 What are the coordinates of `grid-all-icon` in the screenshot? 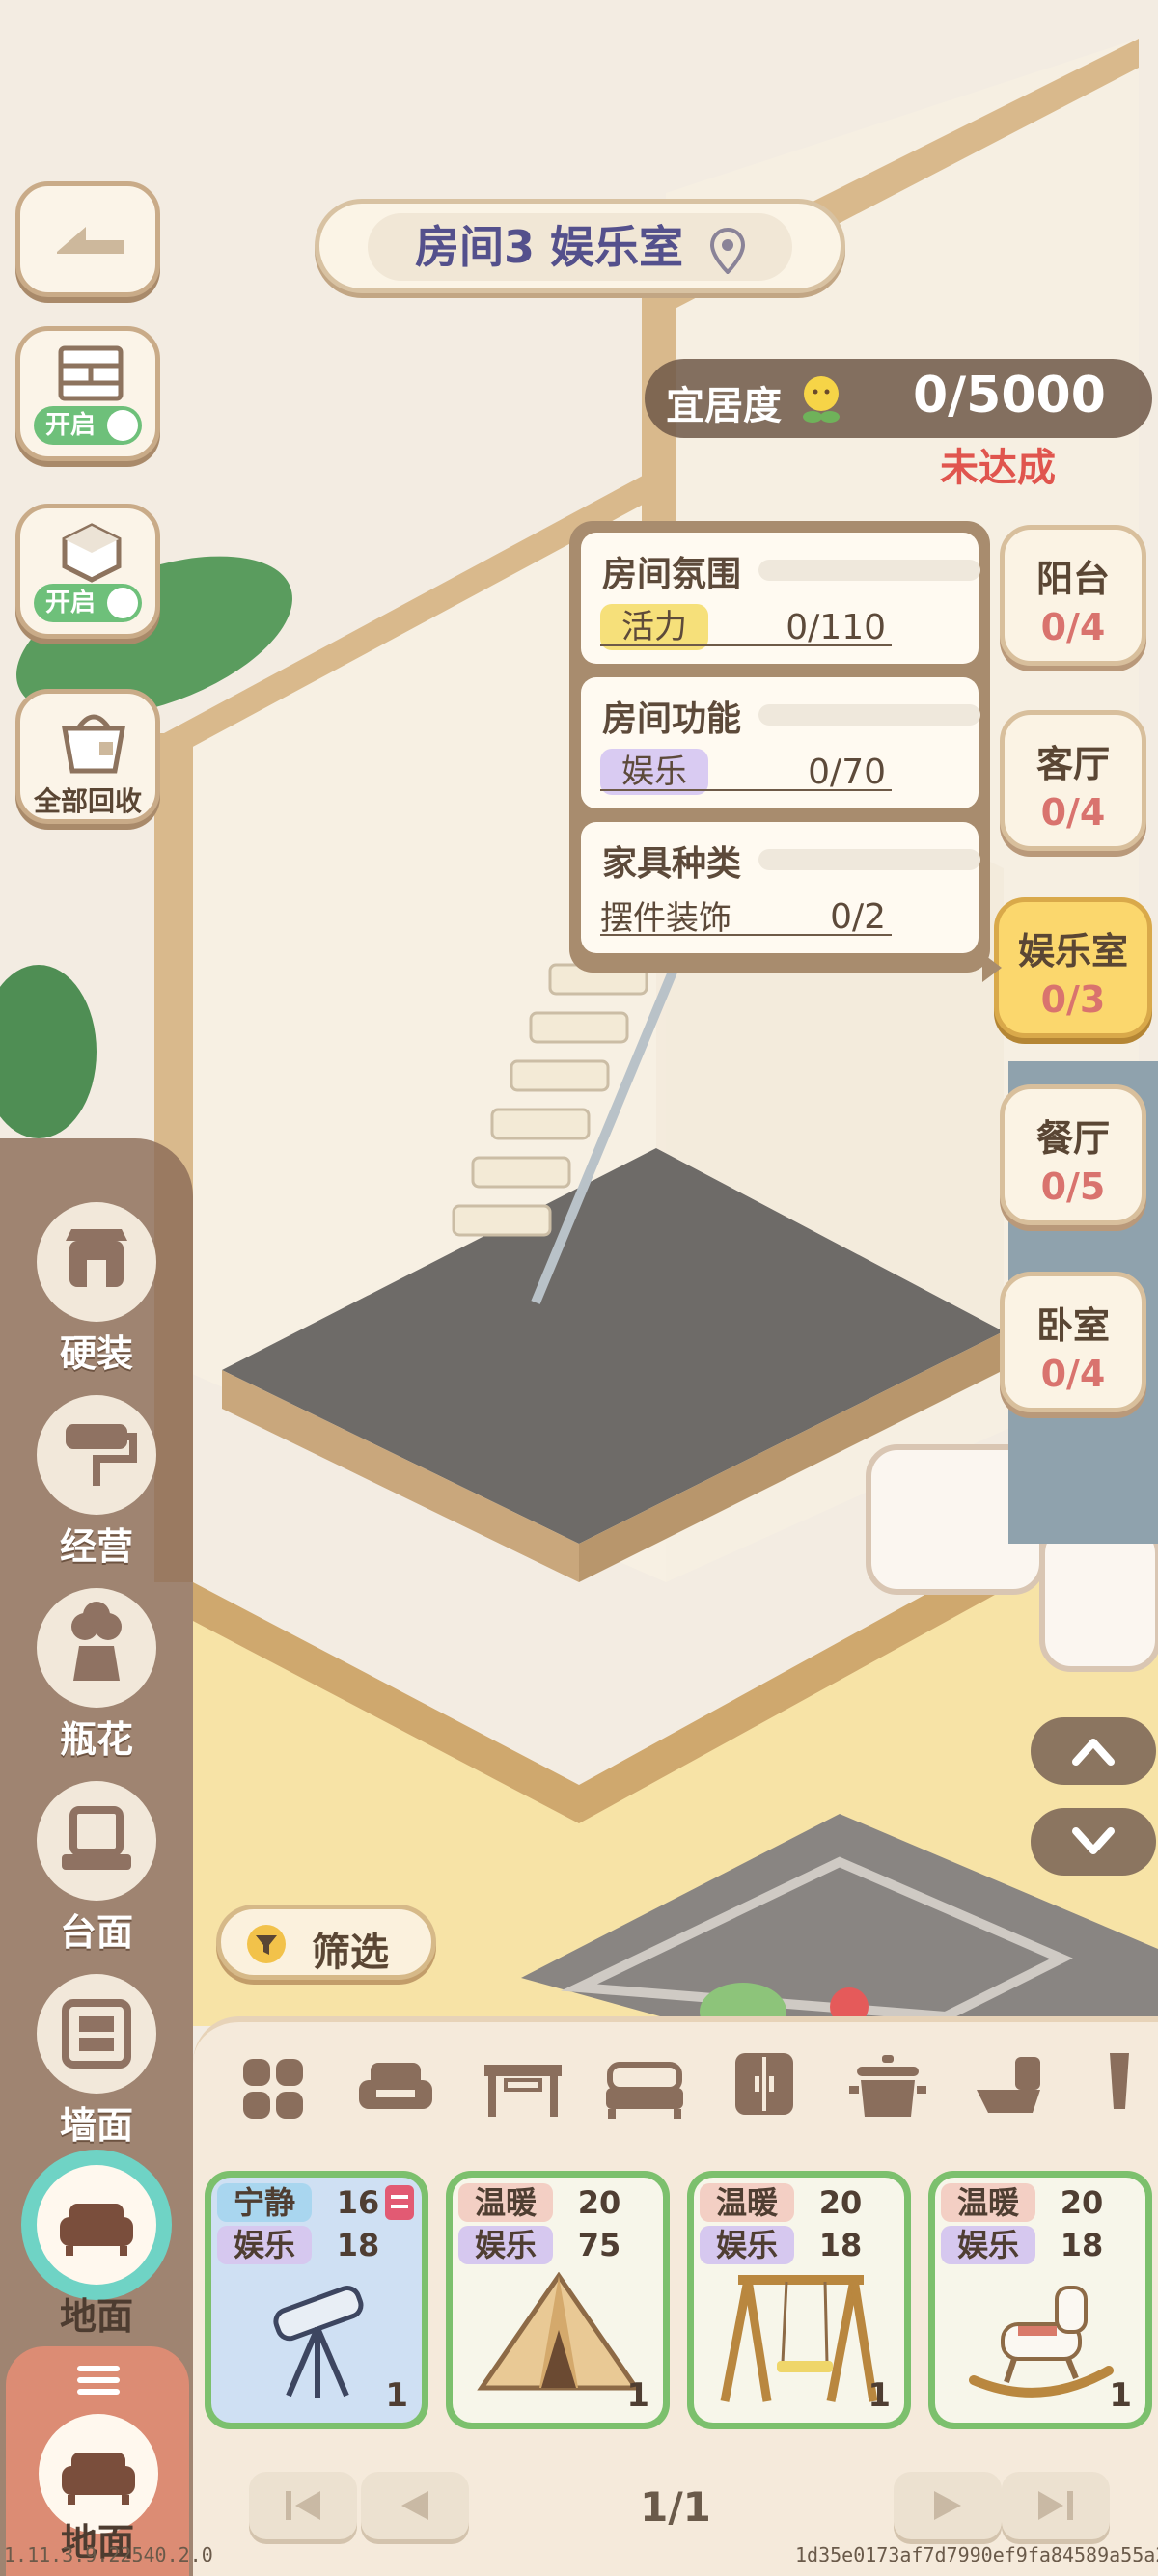 It's located at (273, 2089).